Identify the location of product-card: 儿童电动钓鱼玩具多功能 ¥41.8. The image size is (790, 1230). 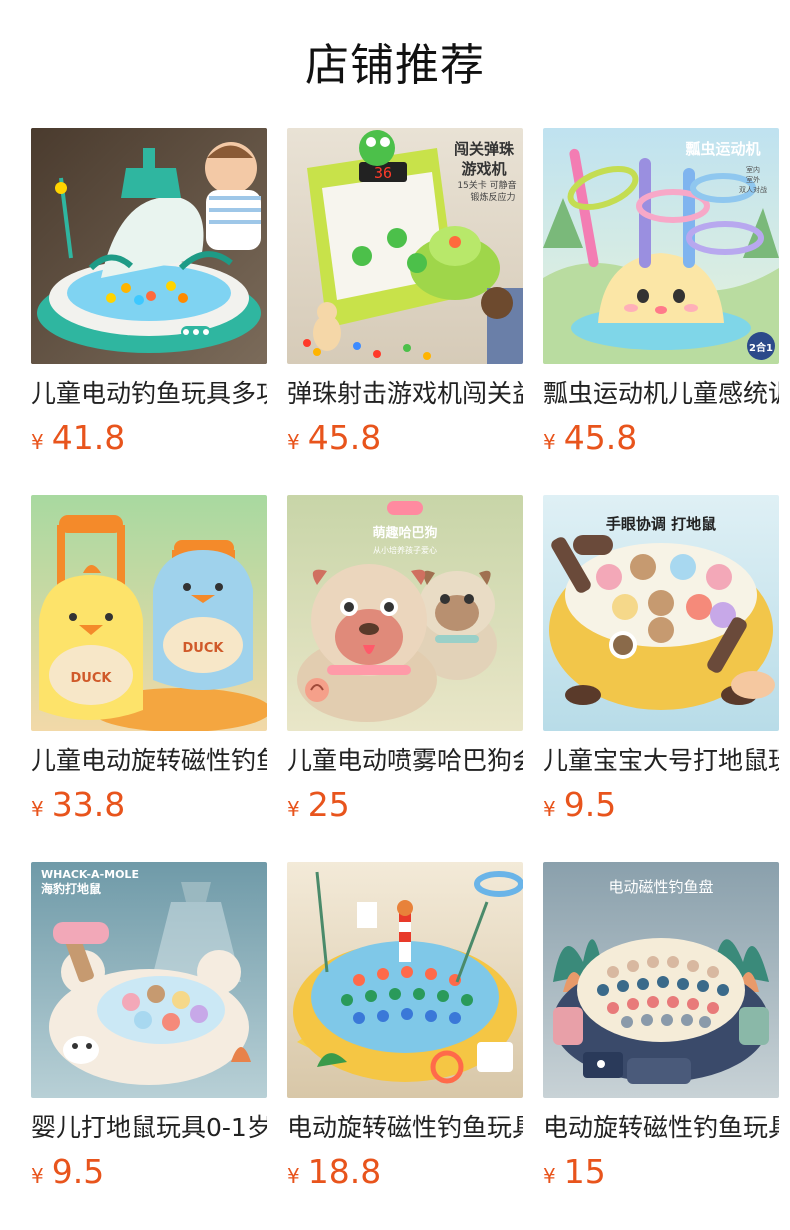
(149, 311).